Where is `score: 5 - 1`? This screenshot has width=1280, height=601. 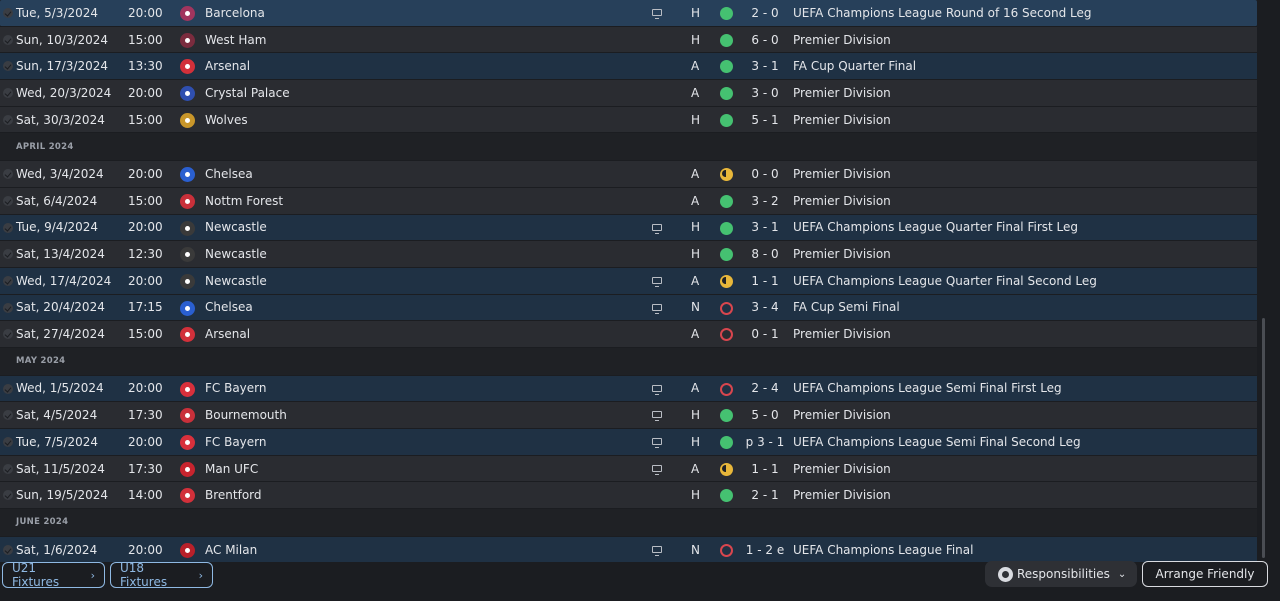
score: 5 - 1 is located at coordinates (765, 120).